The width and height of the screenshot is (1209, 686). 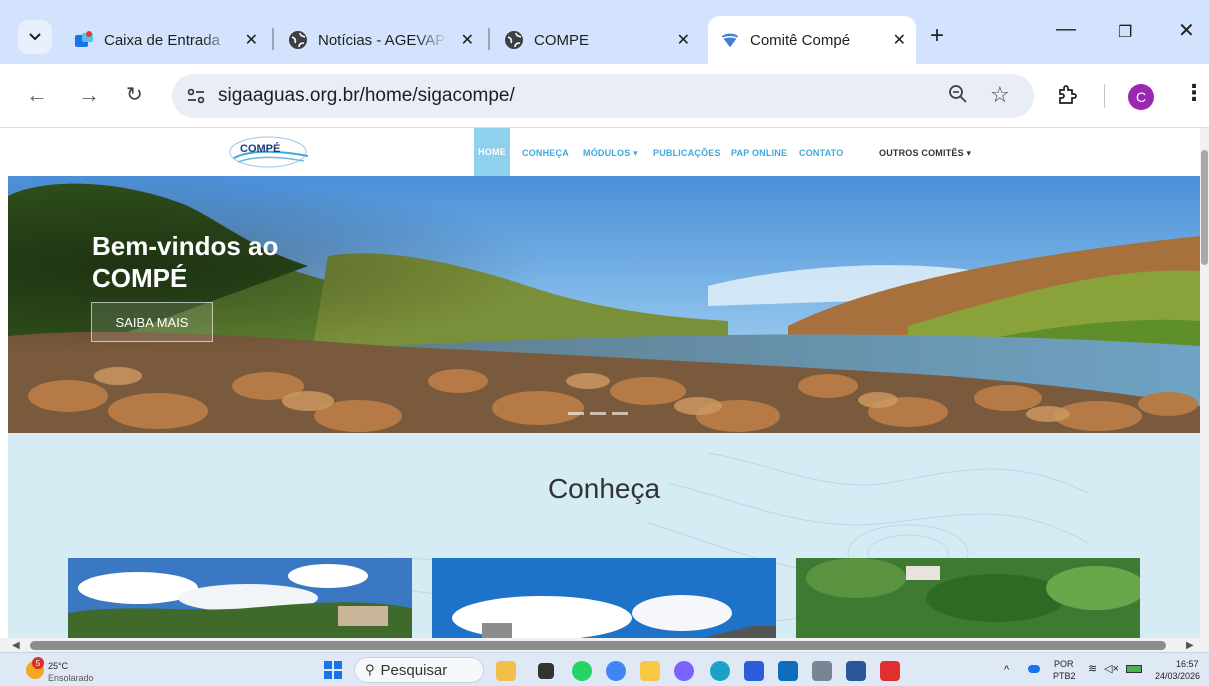 I want to click on nav-contato: CONTATO, so click(x=821, y=153).